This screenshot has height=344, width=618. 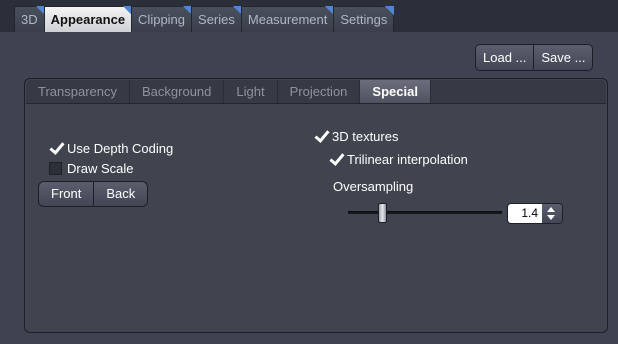 I want to click on tab-measurement-label: Measurement, so click(x=287, y=19).